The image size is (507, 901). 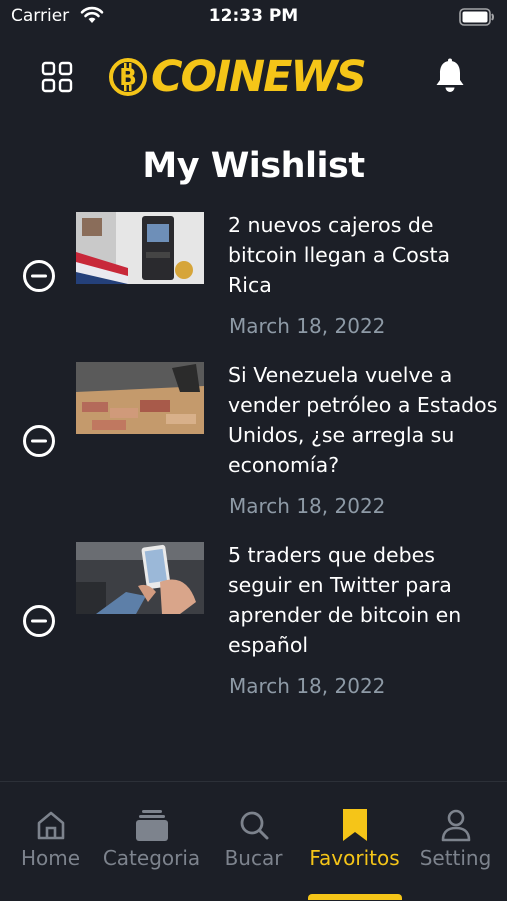 What do you see at coordinates (253, 166) in the screenshot?
I see `page-title: My Wishlist` at bounding box center [253, 166].